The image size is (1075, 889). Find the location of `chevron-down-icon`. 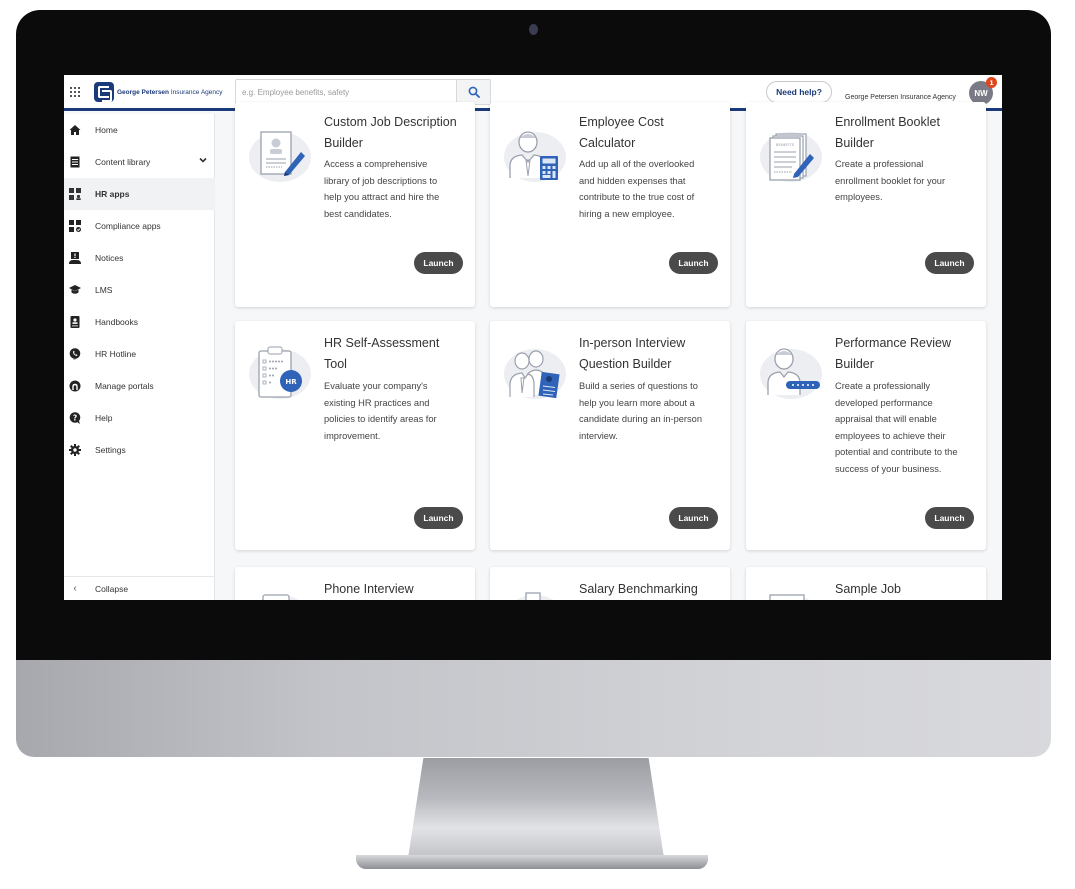

chevron-down-icon is located at coordinates (203, 160).